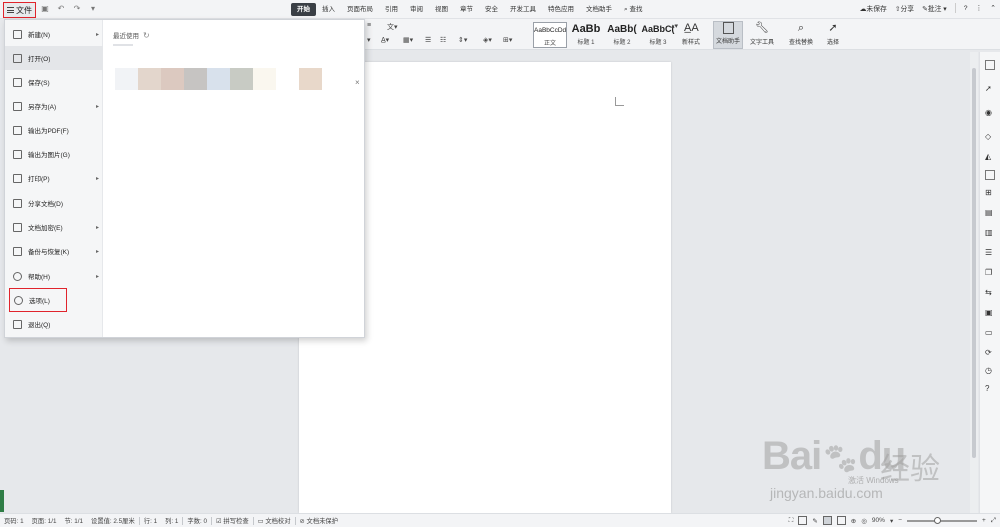 The image size is (1000, 527). What do you see at coordinates (990, 175) in the screenshot?
I see `table-icon` at bounding box center [990, 175].